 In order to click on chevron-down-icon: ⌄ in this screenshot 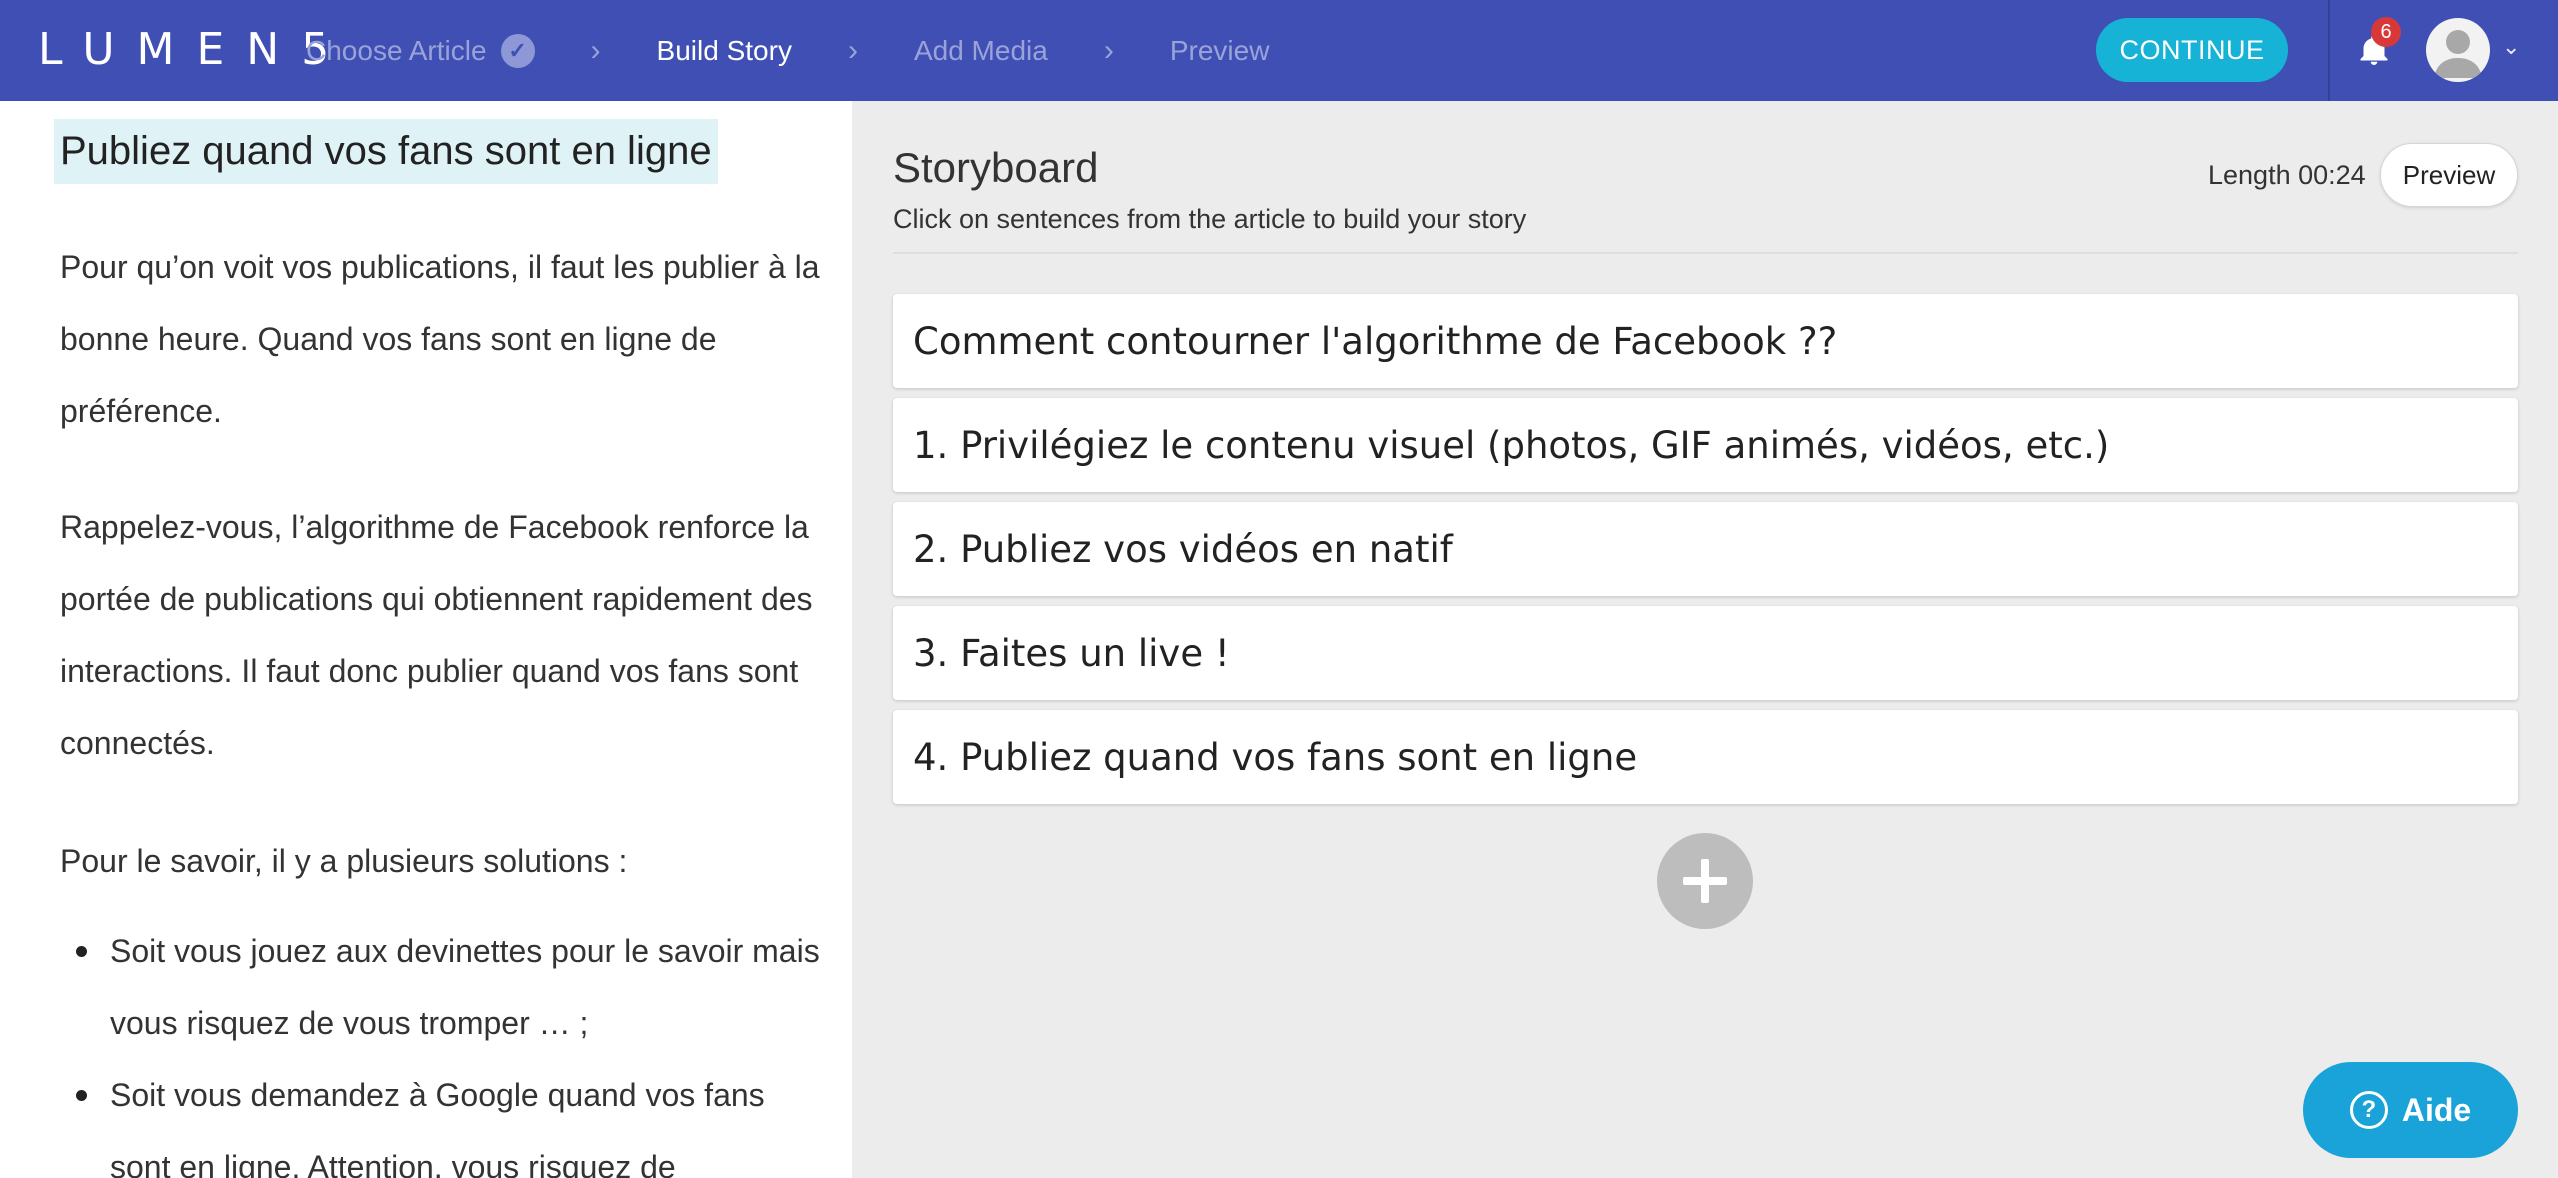, I will do `click(2511, 47)`.